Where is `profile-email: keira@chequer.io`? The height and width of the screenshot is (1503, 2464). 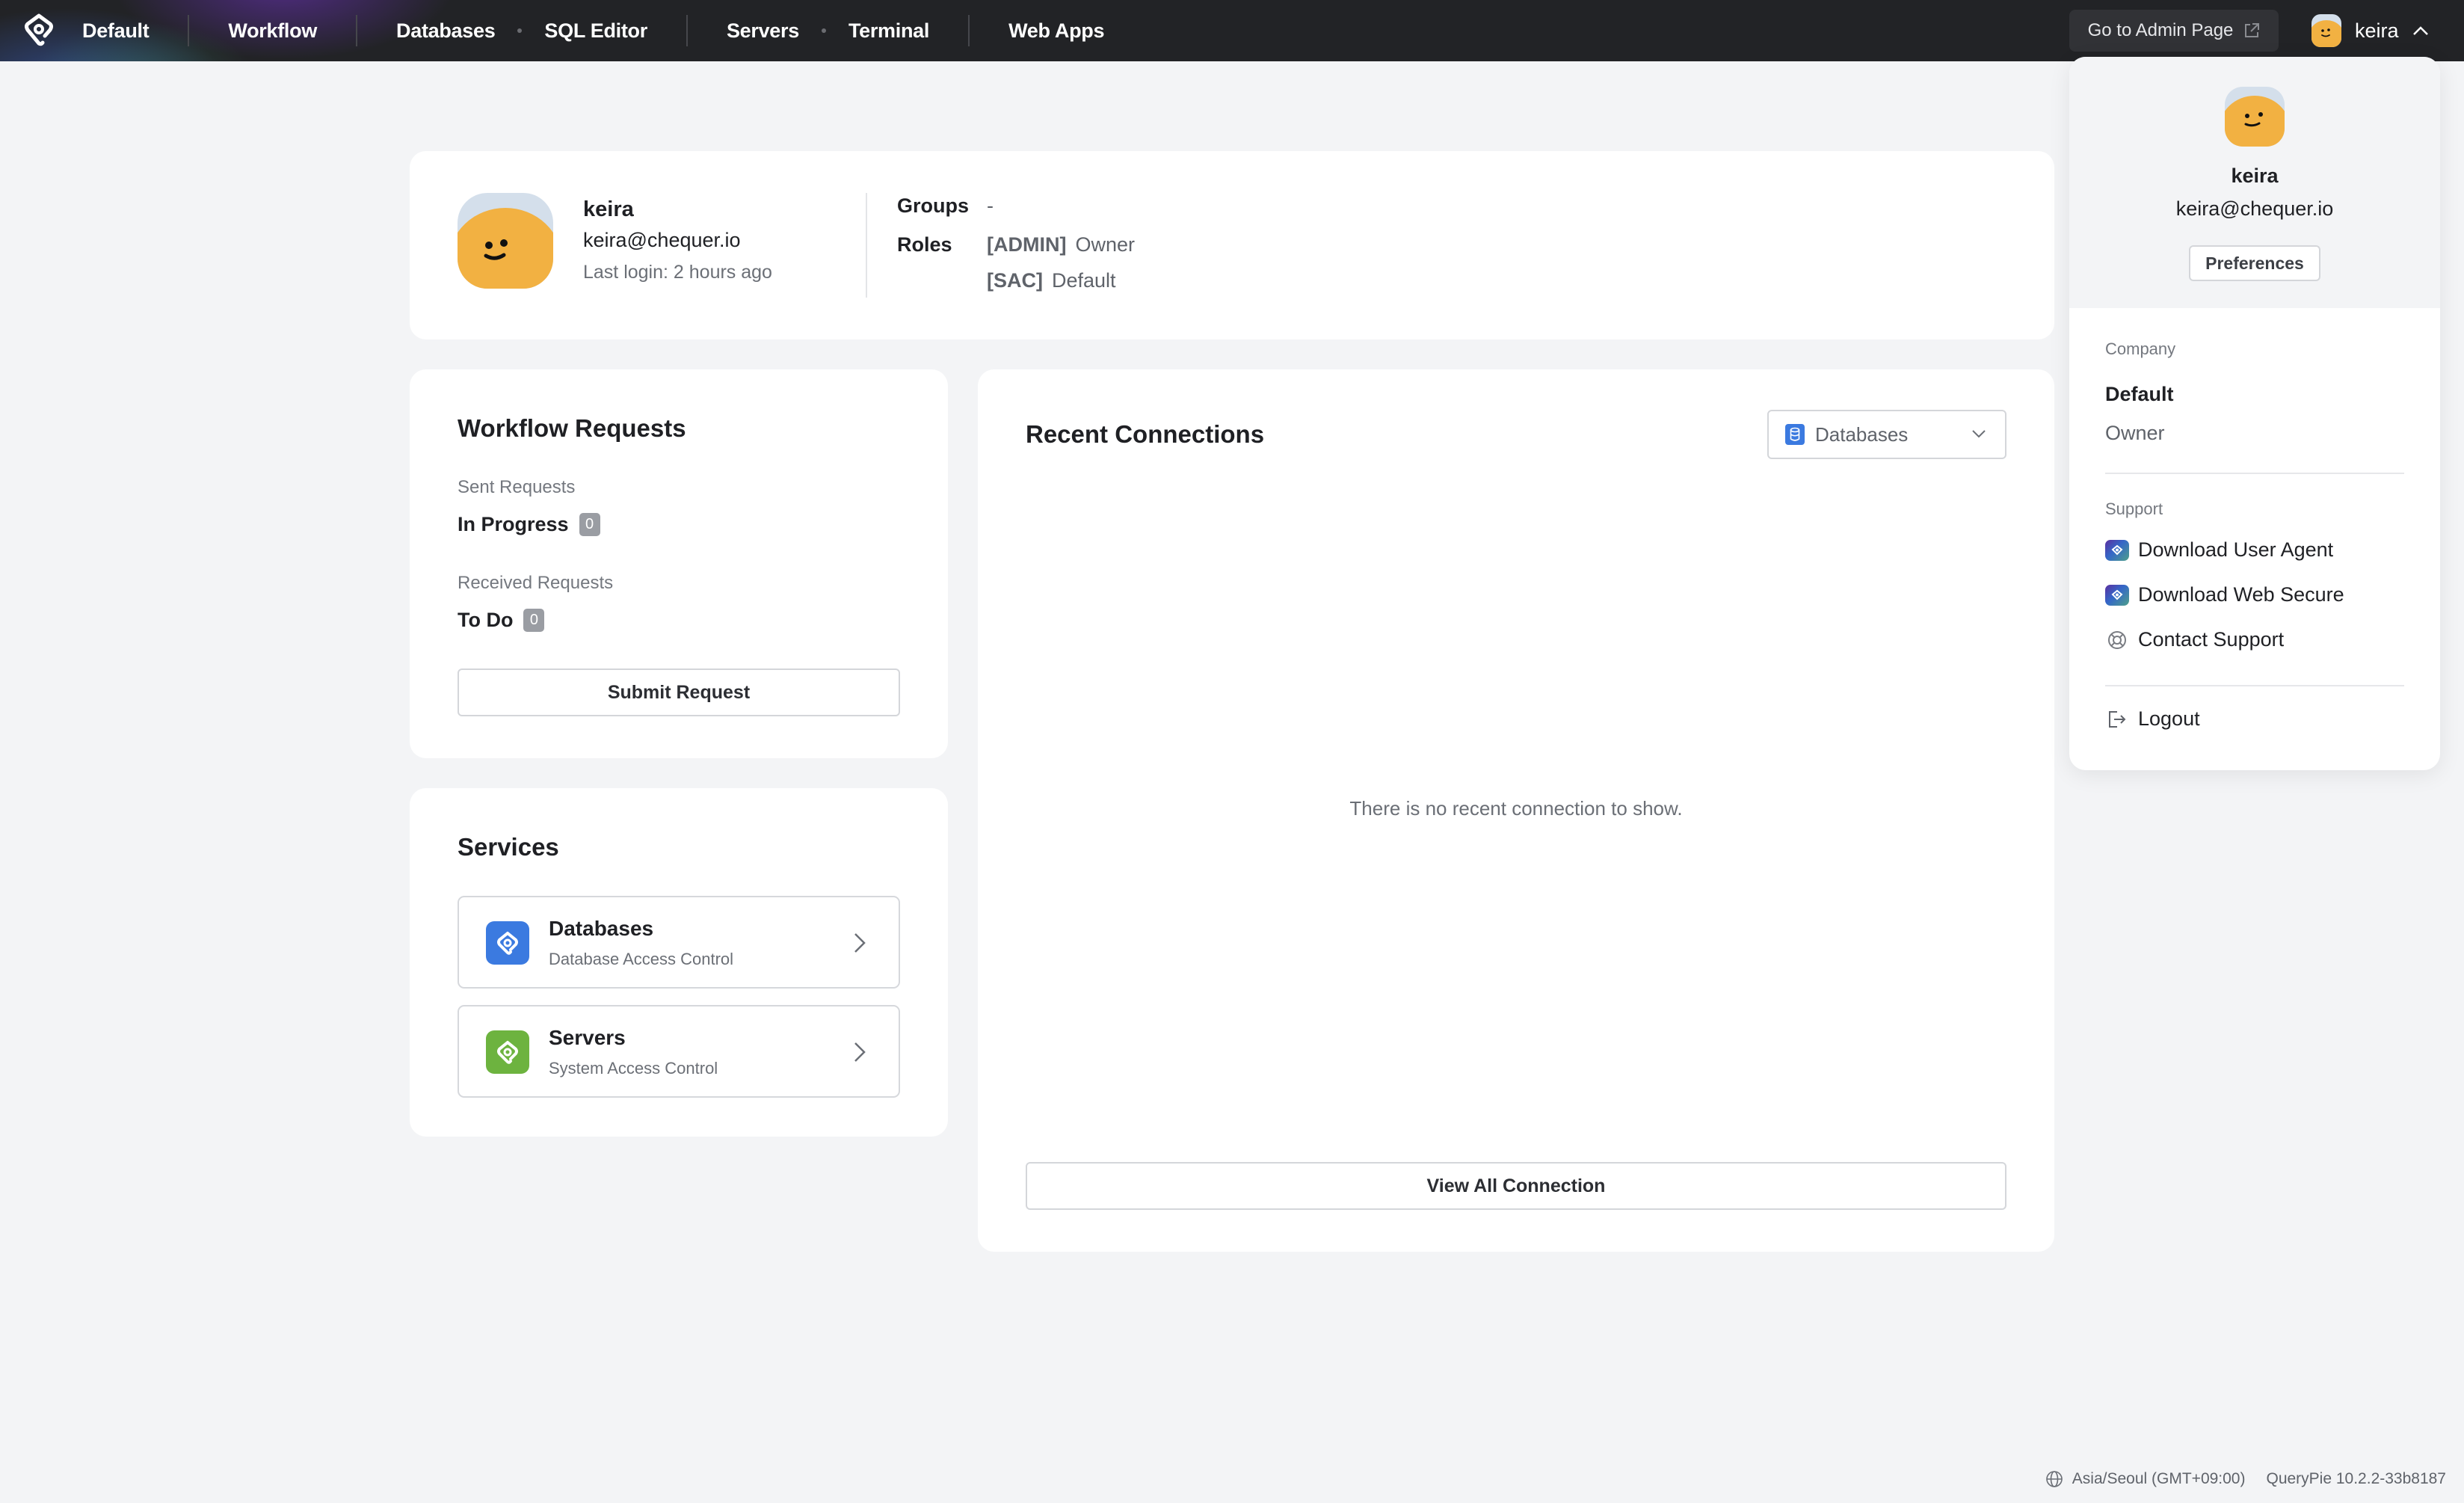
profile-email: keira@chequer.io is located at coordinates (662, 240).